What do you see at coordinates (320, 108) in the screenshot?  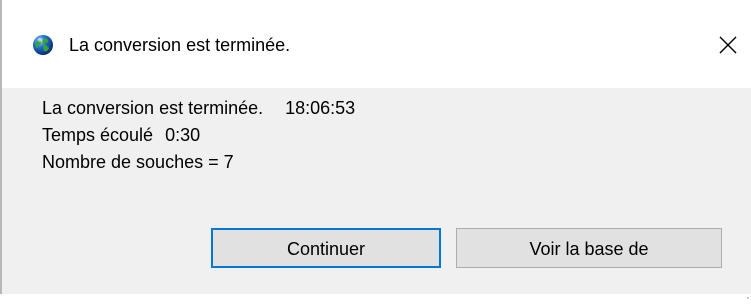 I see `completion-time: 18:06:53` at bounding box center [320, 108].